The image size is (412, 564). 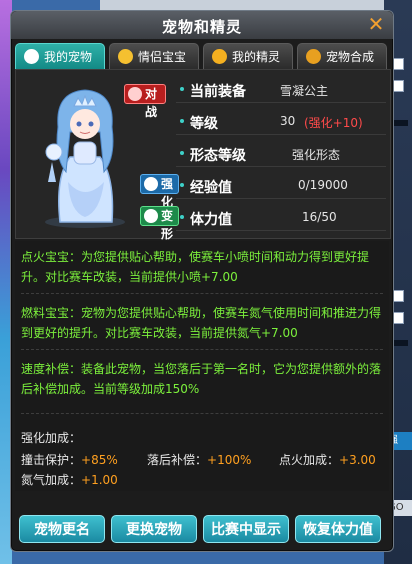 I want to click on bonus-label: 撞击保护：, so click(x=51, y=460).